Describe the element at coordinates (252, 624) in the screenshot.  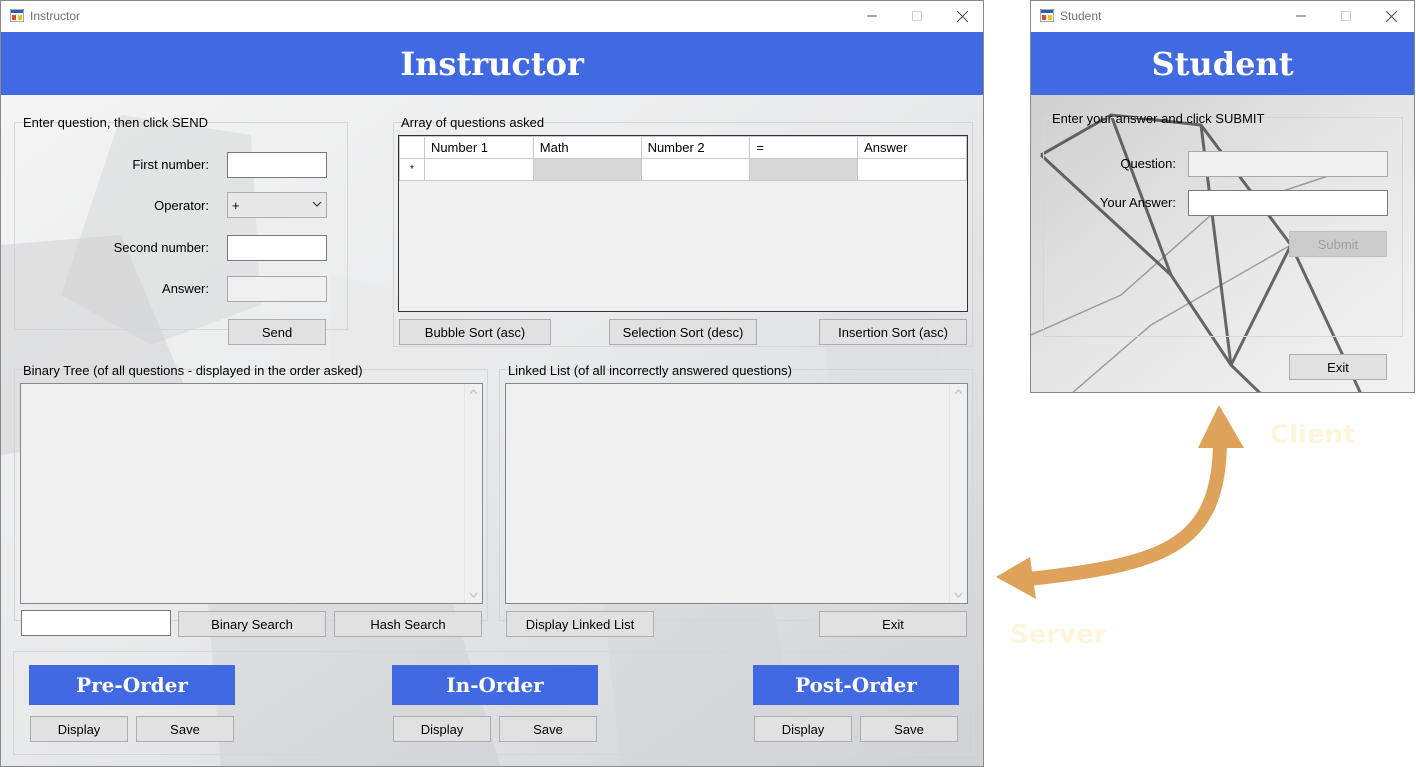
I see `binary-search-button: Binary Search` at that location.